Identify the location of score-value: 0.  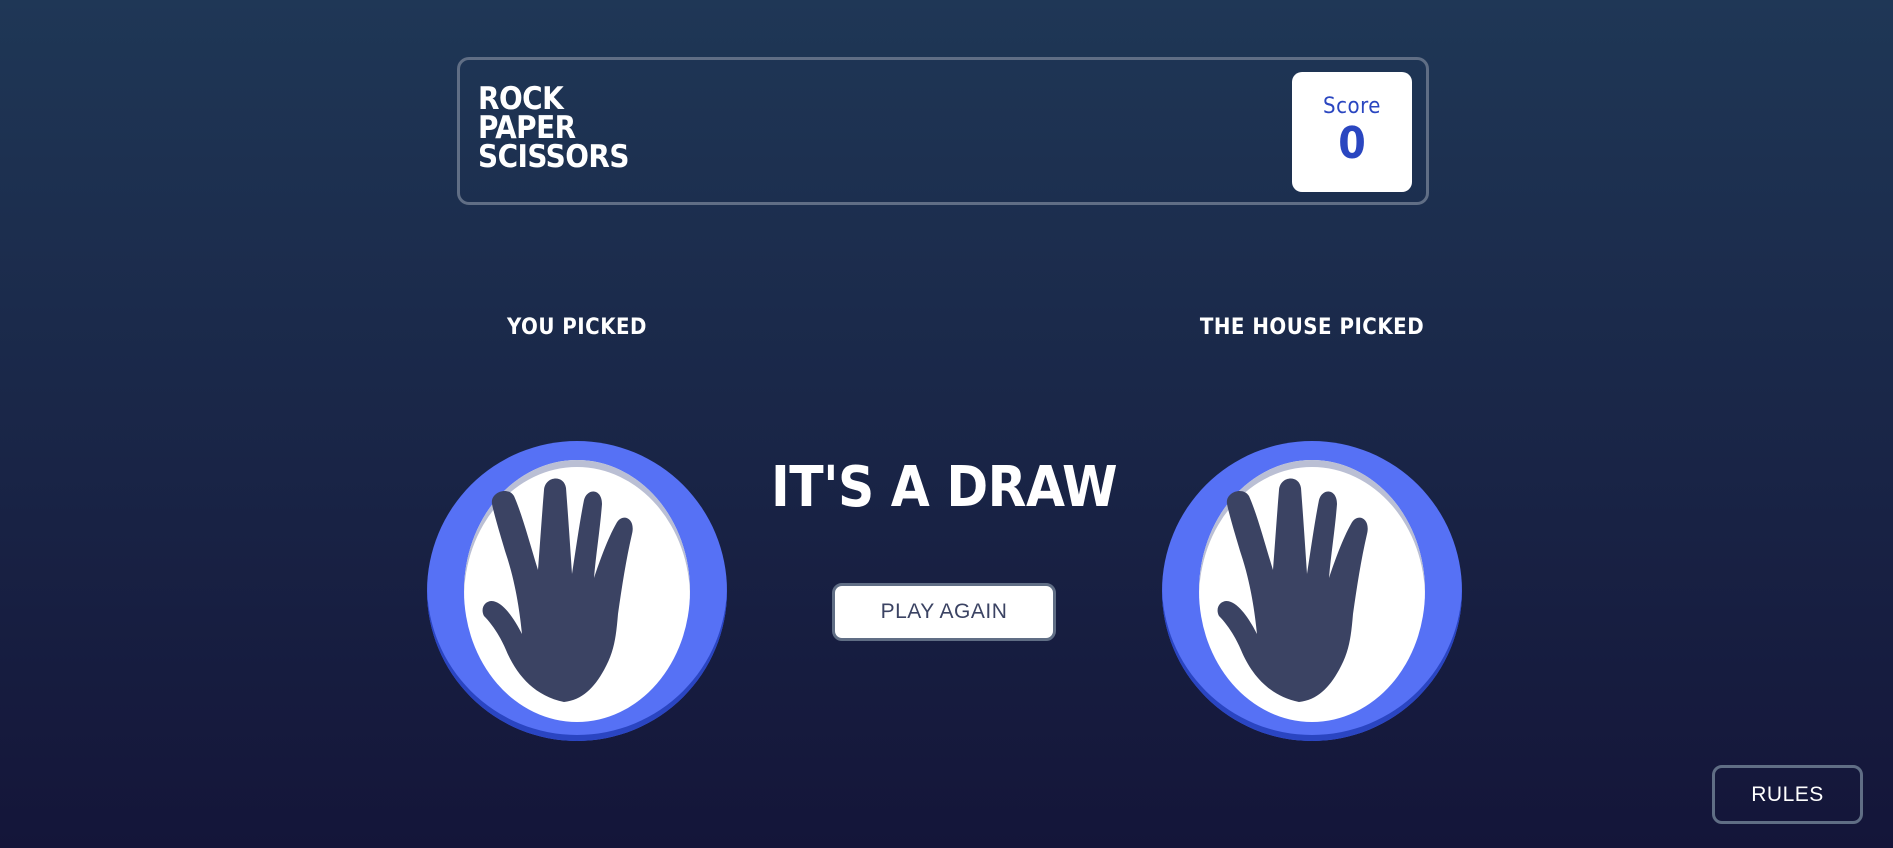
(1352, 143).